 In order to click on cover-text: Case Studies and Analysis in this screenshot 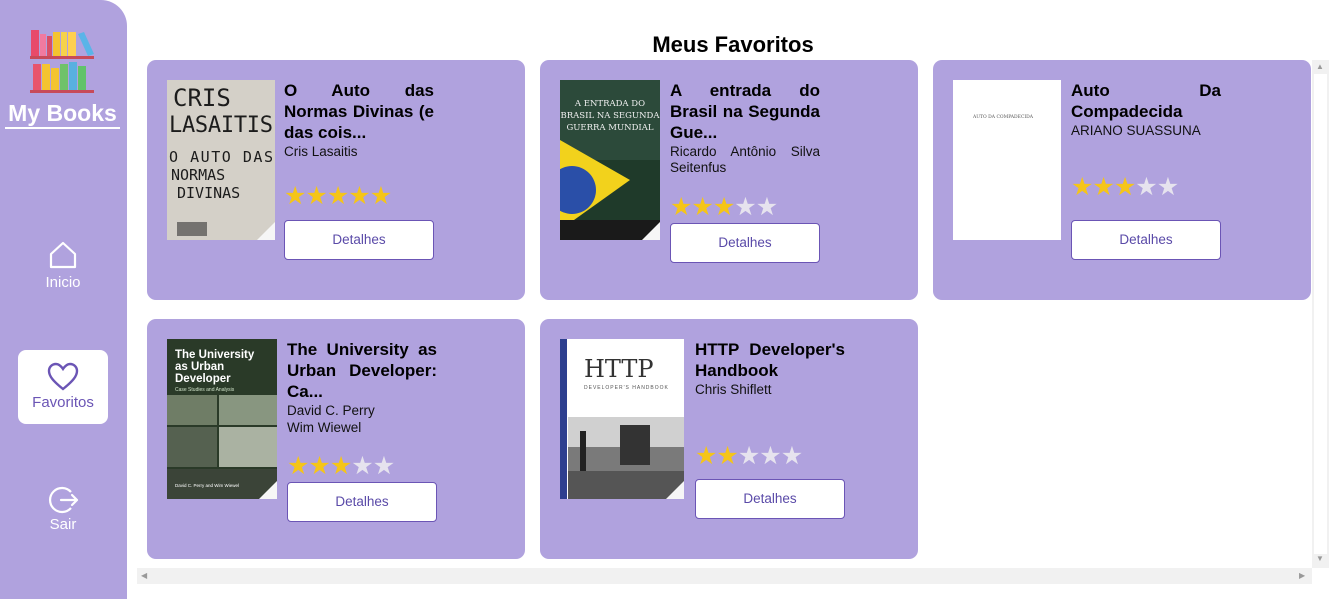, I will do `click(205, 390)`.